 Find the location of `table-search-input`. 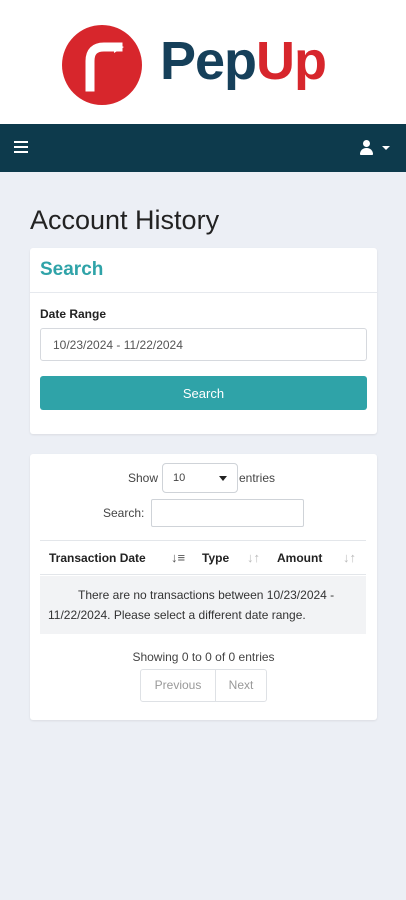

table-search-input is located at coordinates (227, 513).